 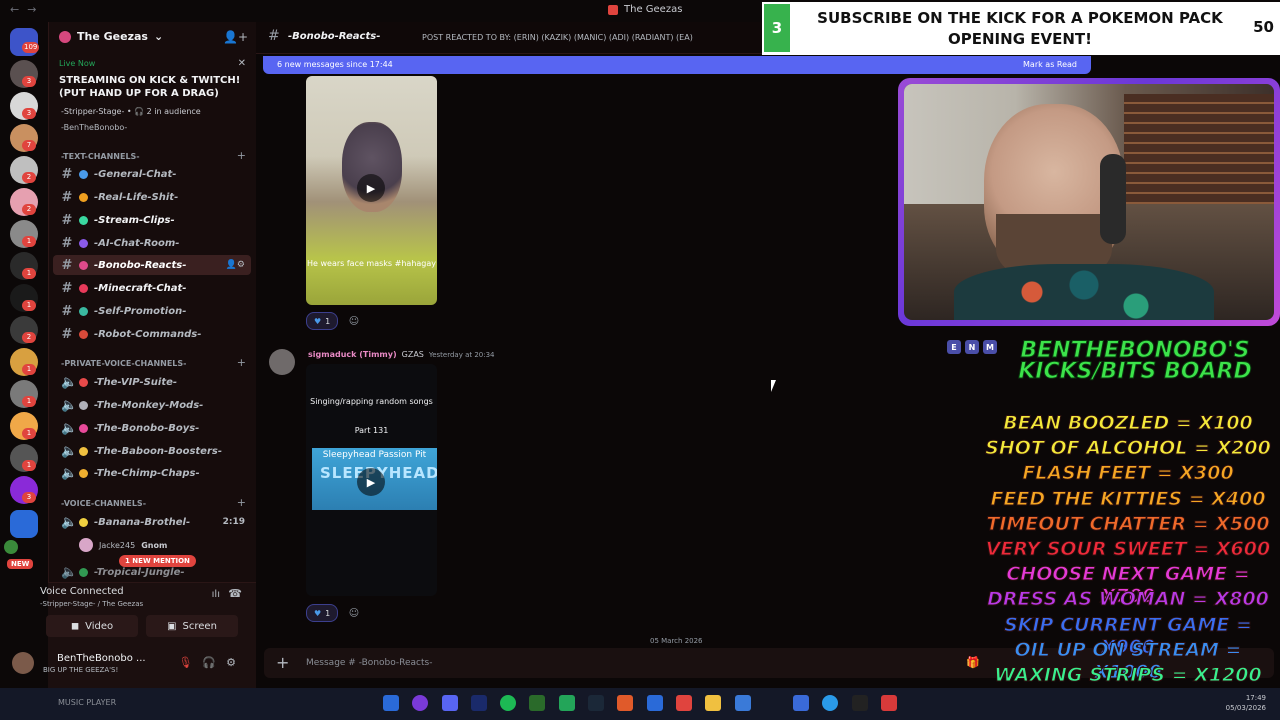 I want to click on user-controls: 🎙🎧⚙, so click(x=212, y=662).